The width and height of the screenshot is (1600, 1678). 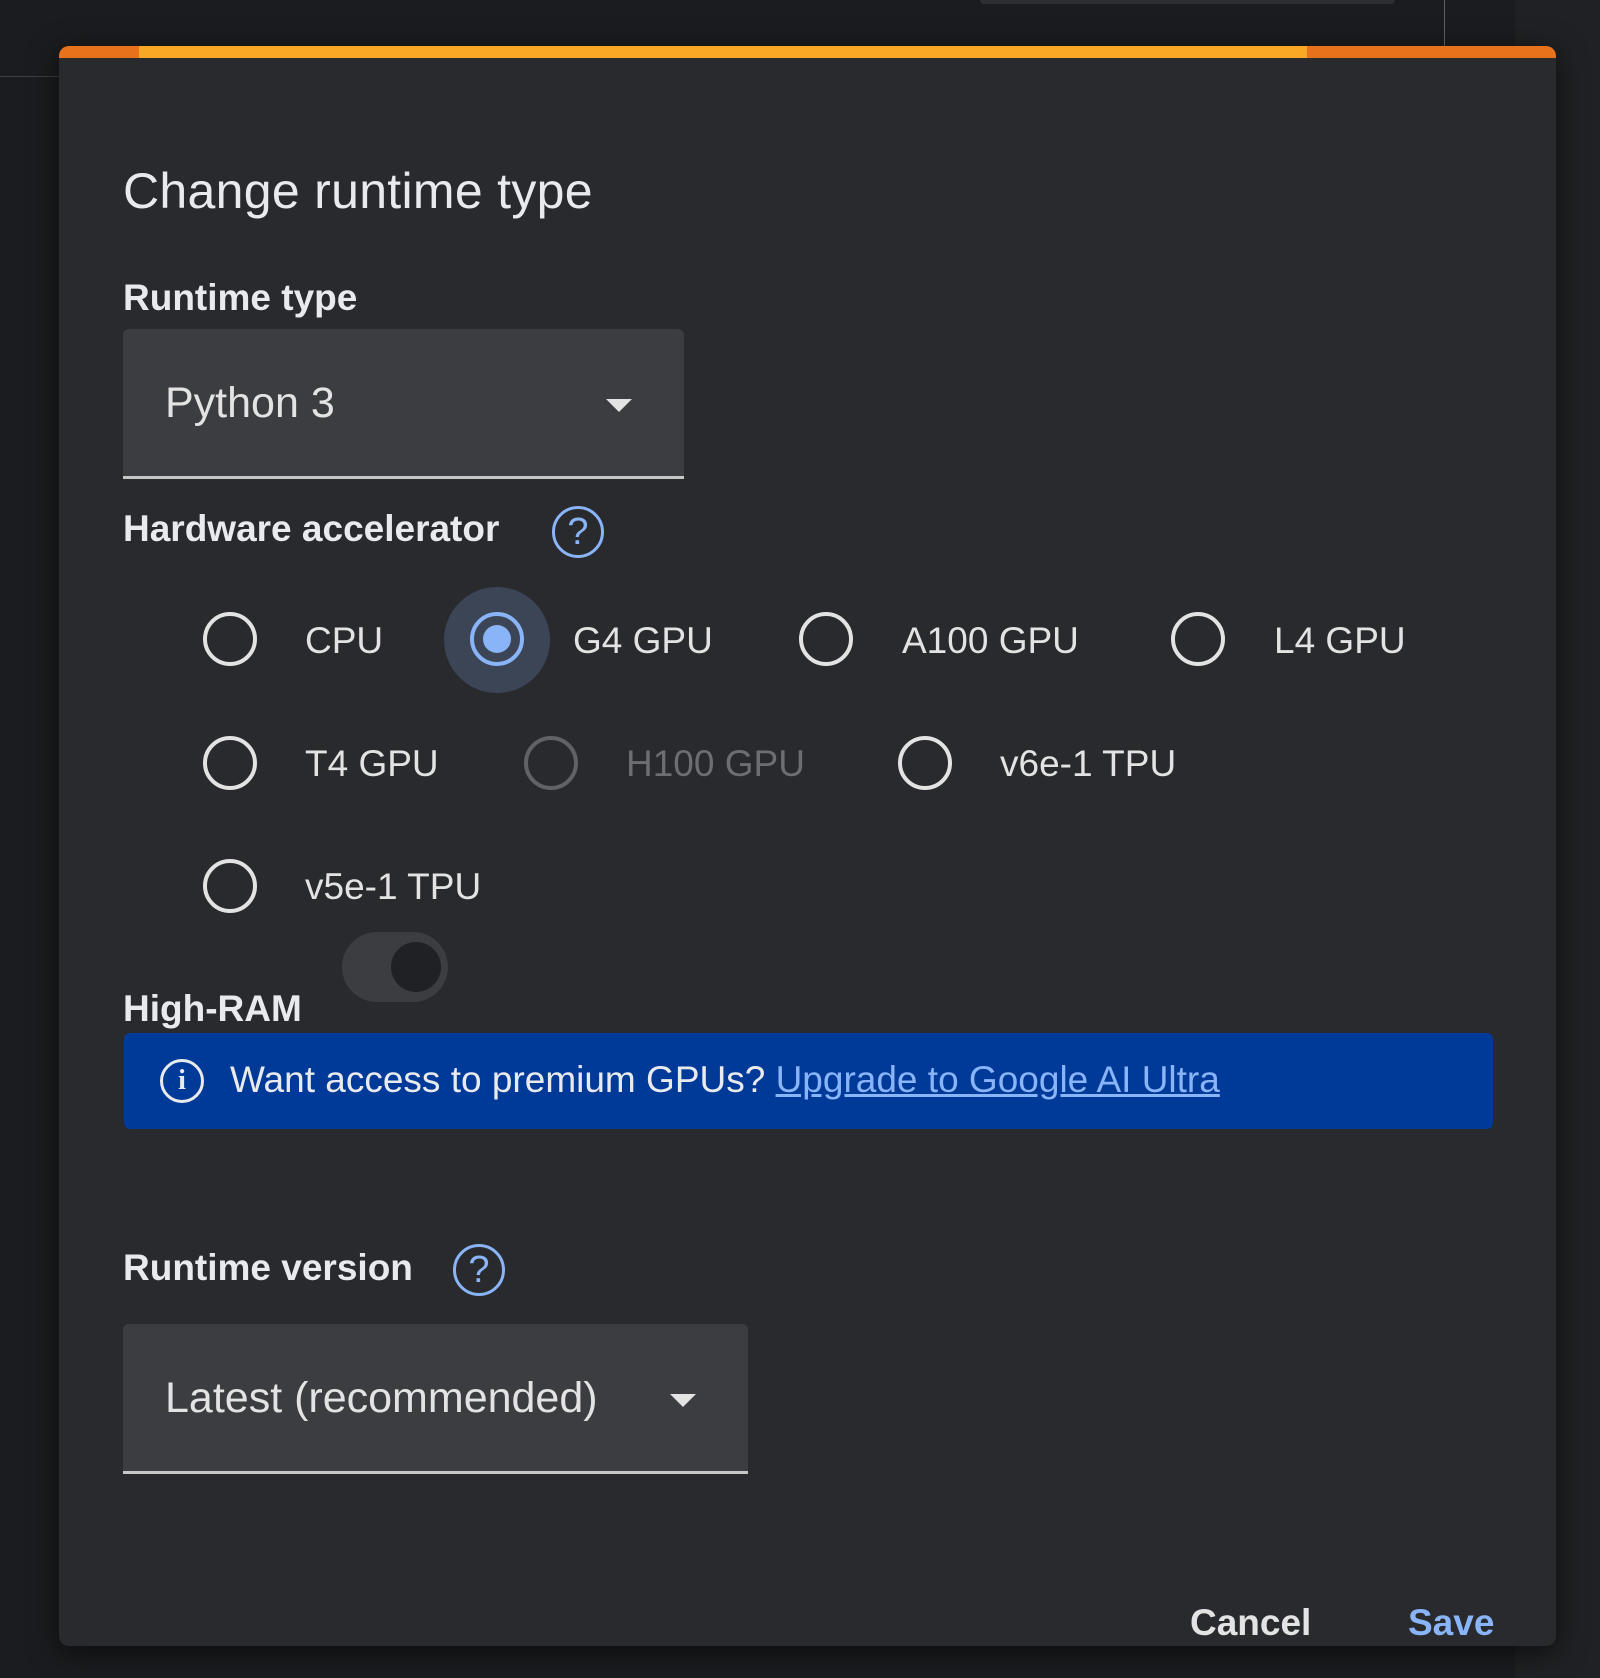 I want to click on upgrade-link: Upgrade to Google AI Ultra, so click(x=998, y=1079).